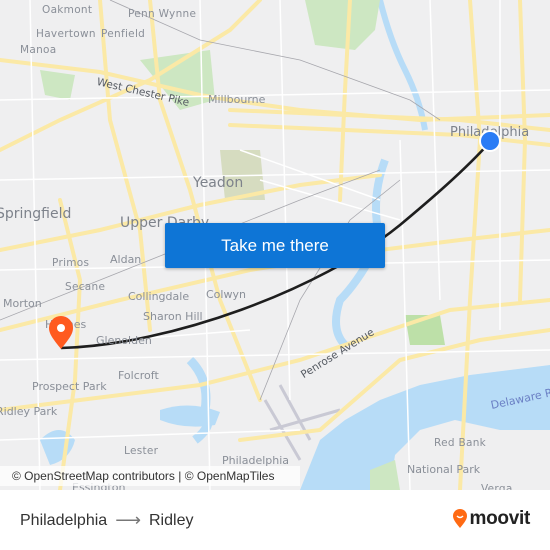 The width and height of the screenshot is (550, 550). I want to click on place-label: Secane, so click(85, 287).